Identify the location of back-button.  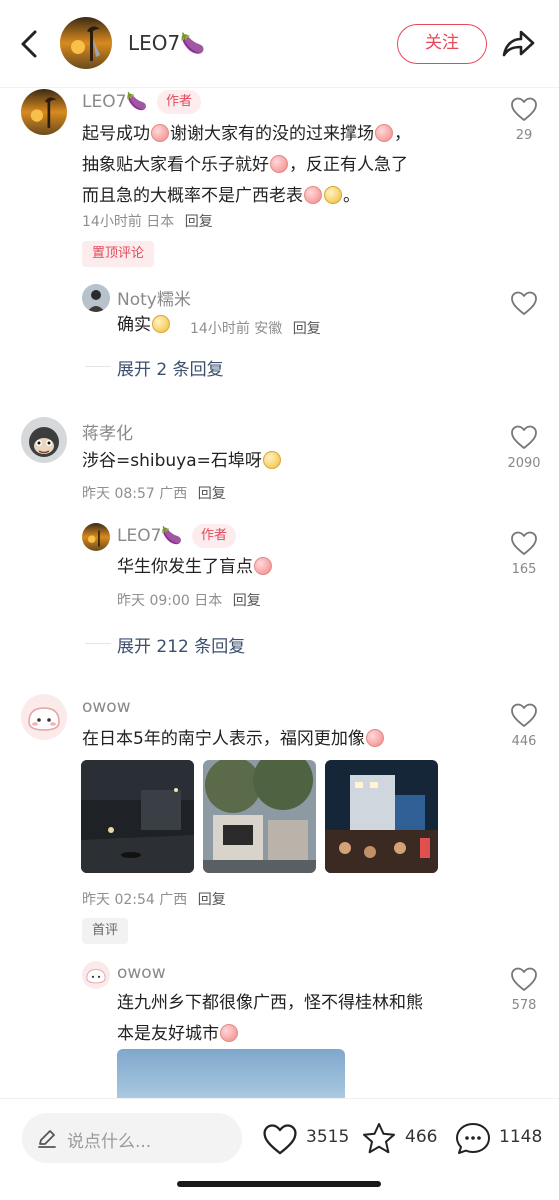
(30, 44).